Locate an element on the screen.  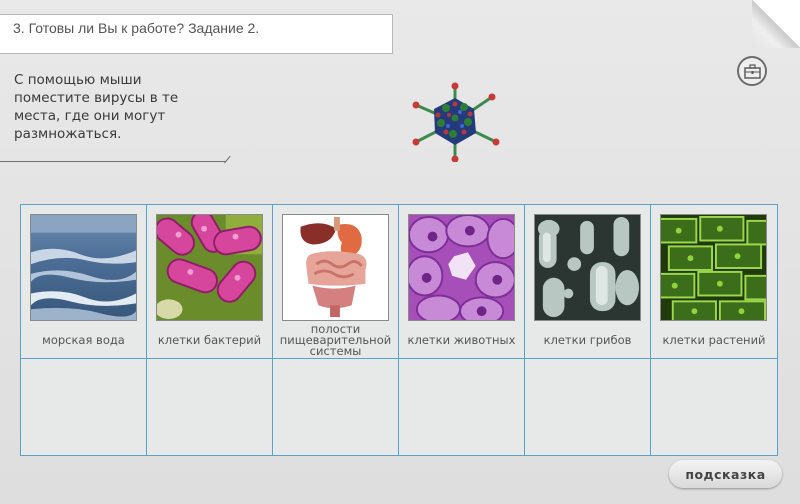
virus-icon is located at coordinates (455, 122).